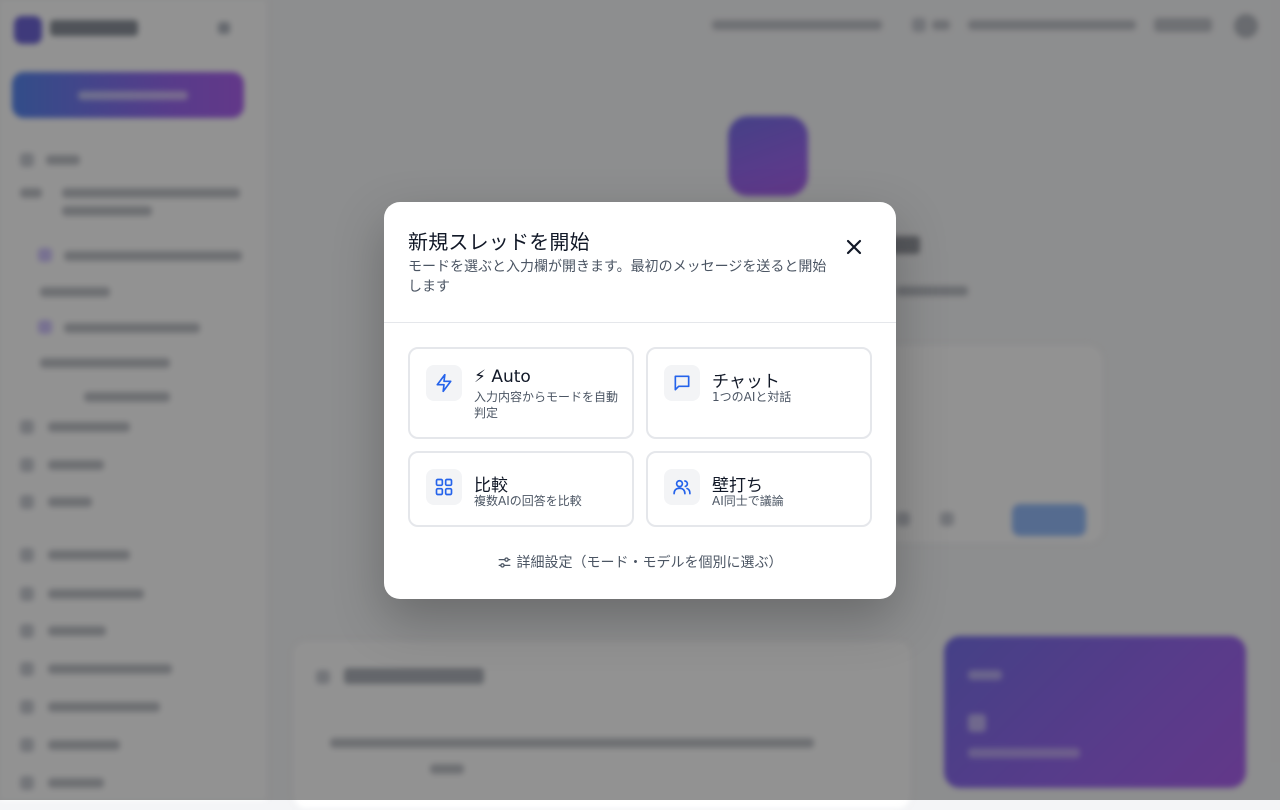 The image size is (1280, 810). I want to click on sliders-icon, so click(504, 562).